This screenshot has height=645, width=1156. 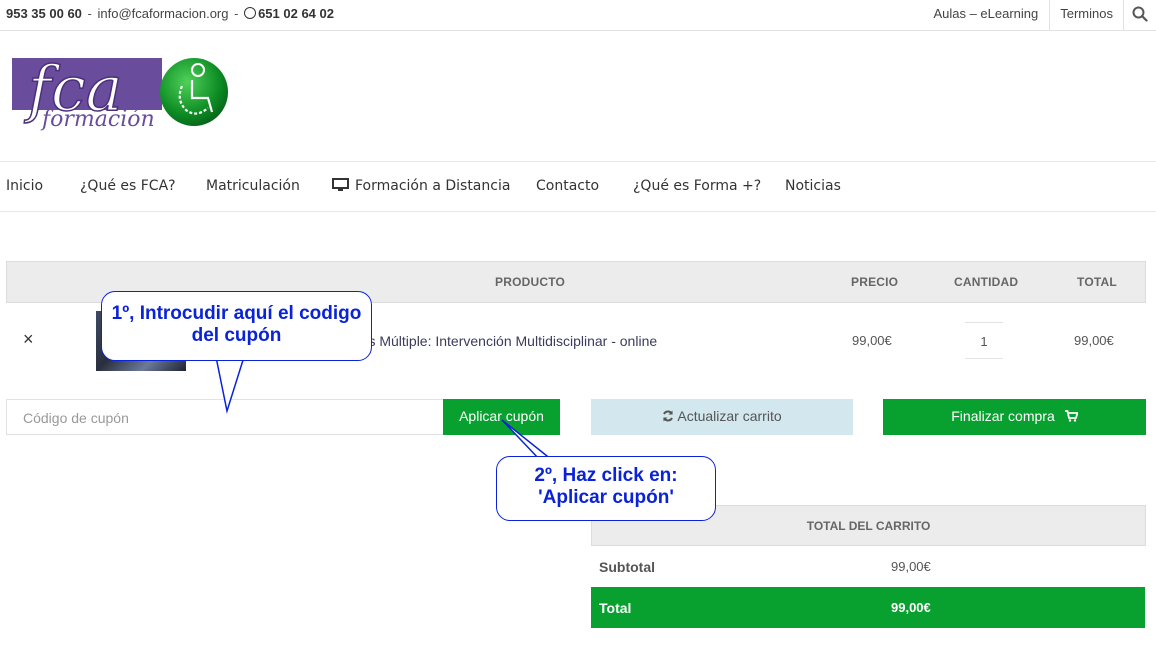 I want to click on callout-1-line-2: del cupón, so click(x=236, y=335).